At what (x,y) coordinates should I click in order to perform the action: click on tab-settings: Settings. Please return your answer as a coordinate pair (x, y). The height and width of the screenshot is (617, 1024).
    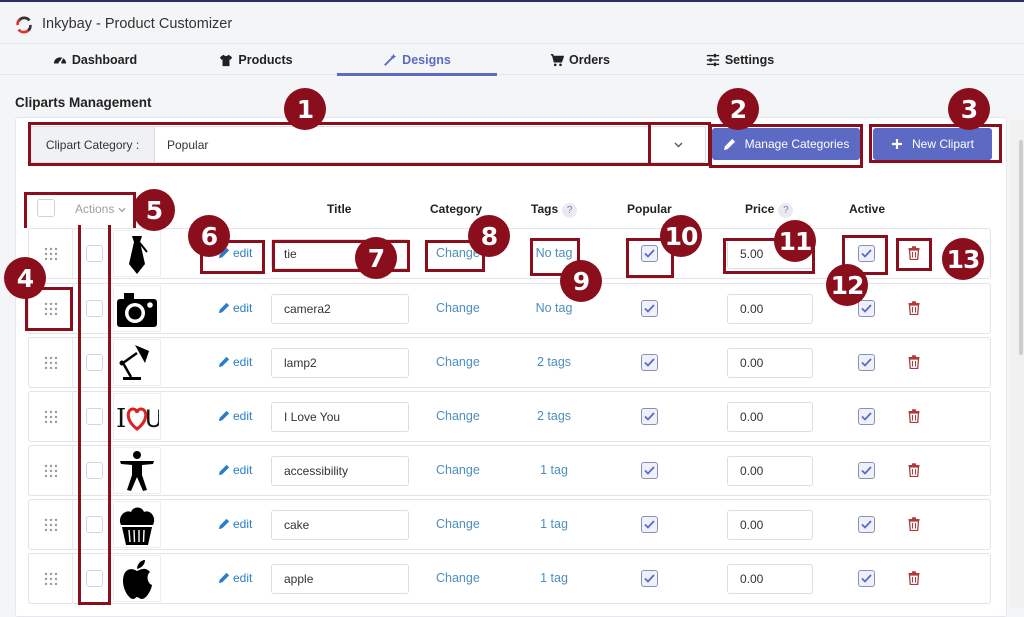
    Looking at the image, I should click on (740, 60).